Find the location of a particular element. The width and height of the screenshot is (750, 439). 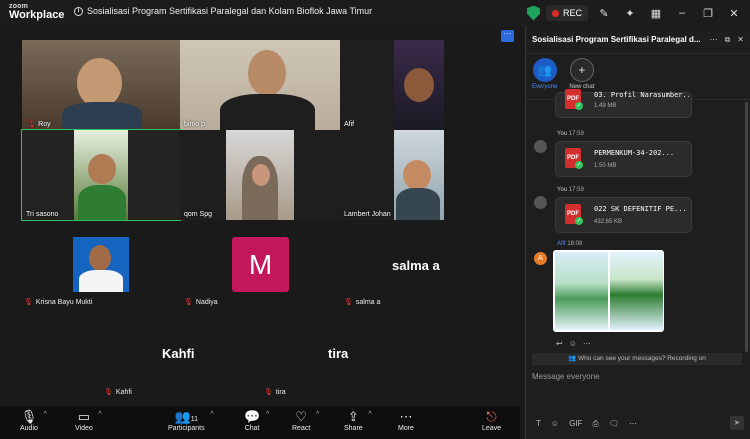

participant-name: qom Spg is located at coordinates (198, 214).